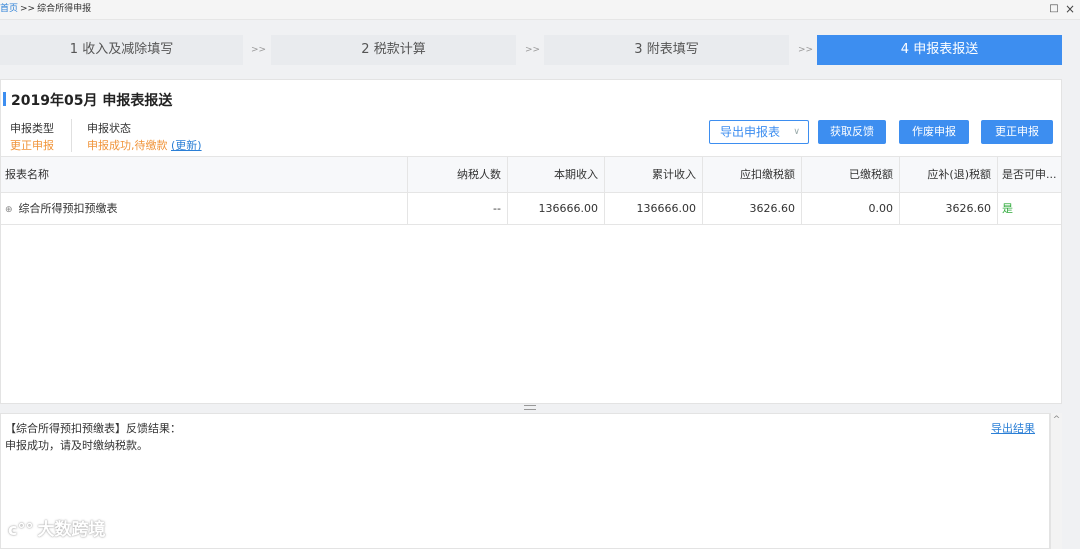 The height and width of the screenshot is (549, 1080). What do you see at coordinates (1056, 420) in the screenshot?
I see `scroll-up-icon: ^` at bounding box center [1056, 420].